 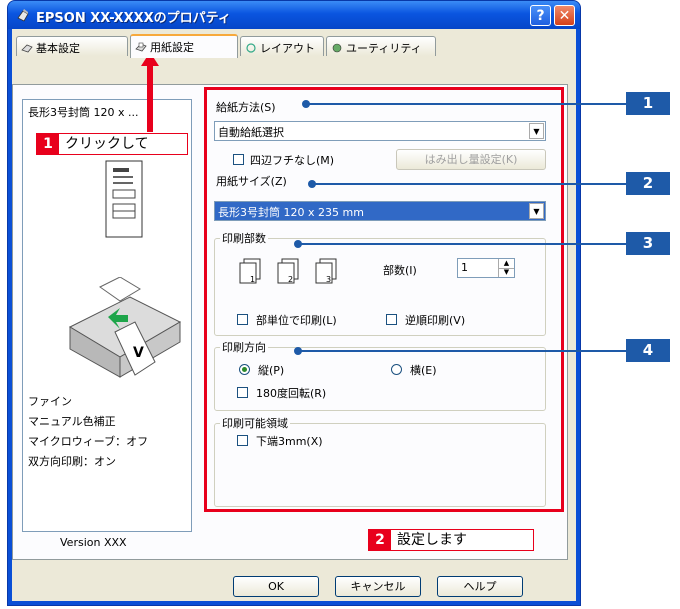 What do you see at coordinates (124, 199) in the screenshot?
I see `envelope-icon` at bounding box center [124, 199].